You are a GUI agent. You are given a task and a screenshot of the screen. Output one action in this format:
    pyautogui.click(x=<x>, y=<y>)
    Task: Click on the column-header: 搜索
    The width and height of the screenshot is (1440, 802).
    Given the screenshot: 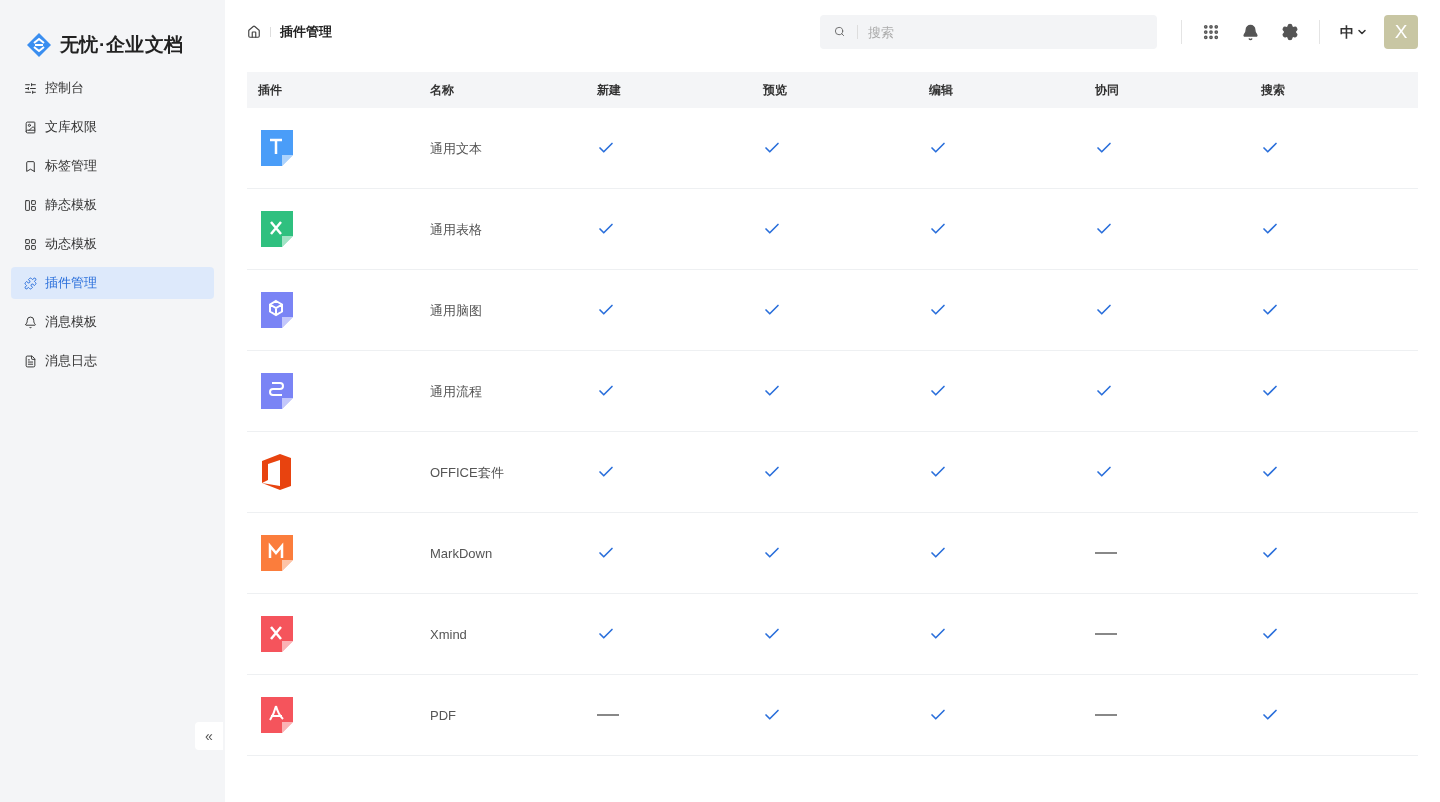 What is the action you would take?
    pyautogui.click(x=1273, y=90)
    